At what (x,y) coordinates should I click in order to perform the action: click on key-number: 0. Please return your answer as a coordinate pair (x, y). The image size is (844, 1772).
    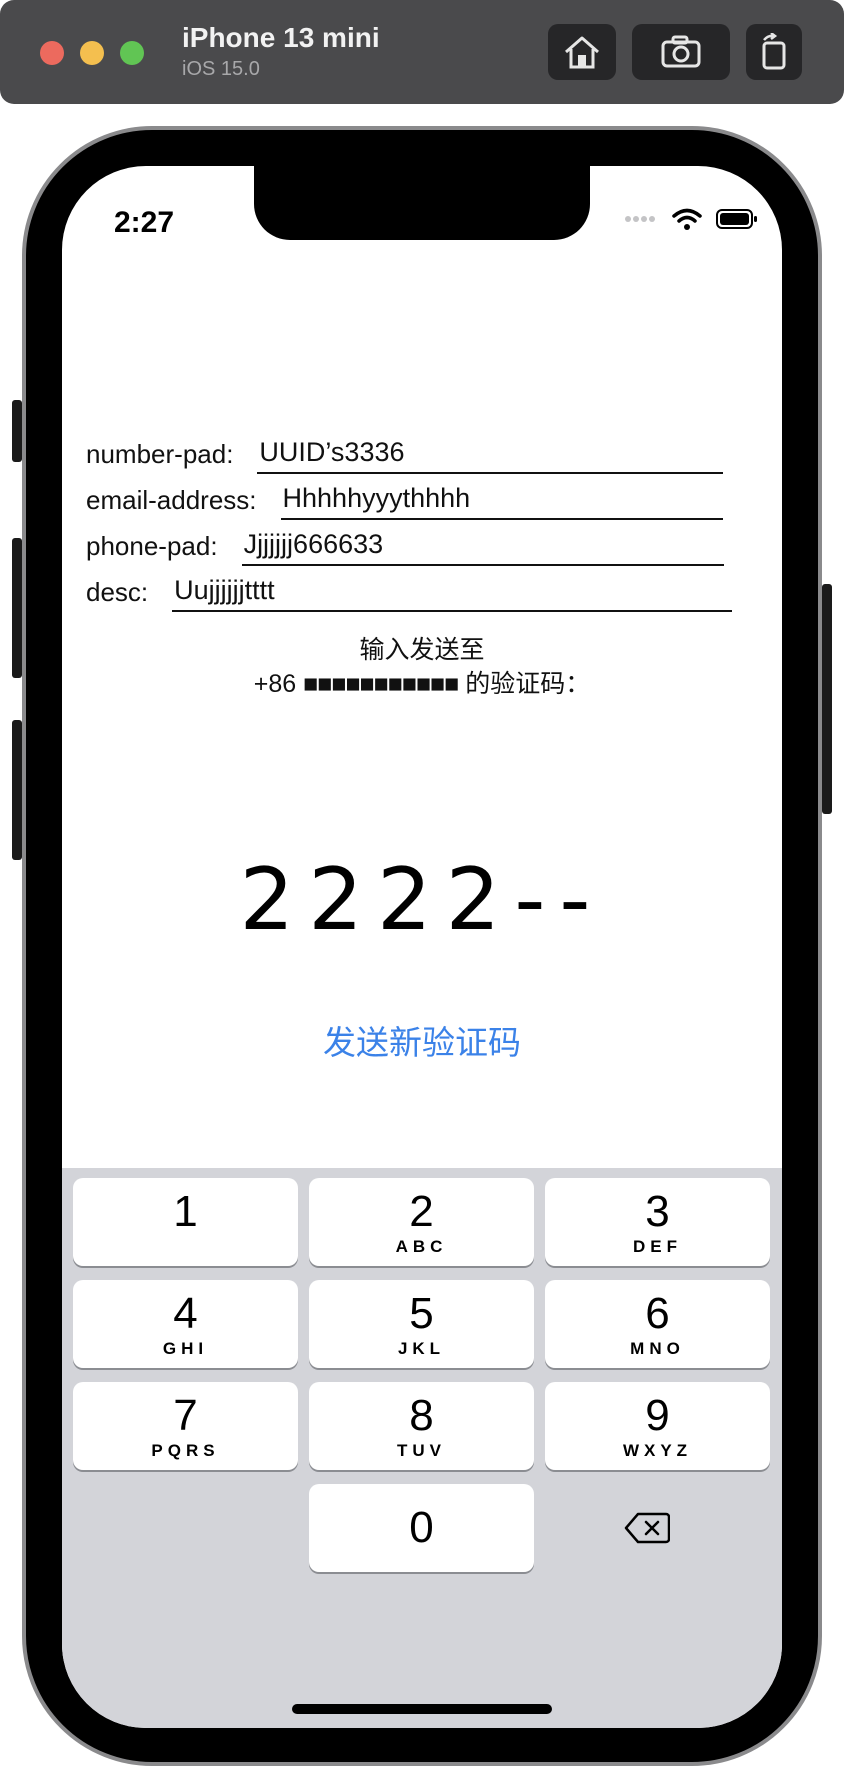
    Looking at the image, I should click on (421, 1527).